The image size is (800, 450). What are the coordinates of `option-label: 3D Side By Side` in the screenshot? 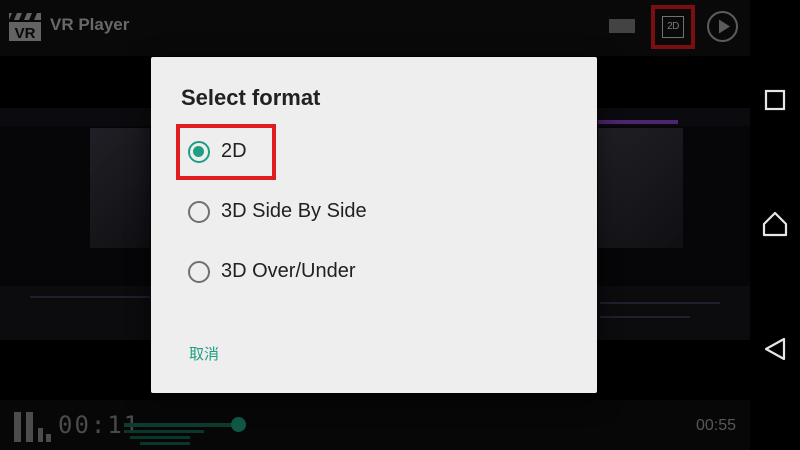 It's located at (294, 211).